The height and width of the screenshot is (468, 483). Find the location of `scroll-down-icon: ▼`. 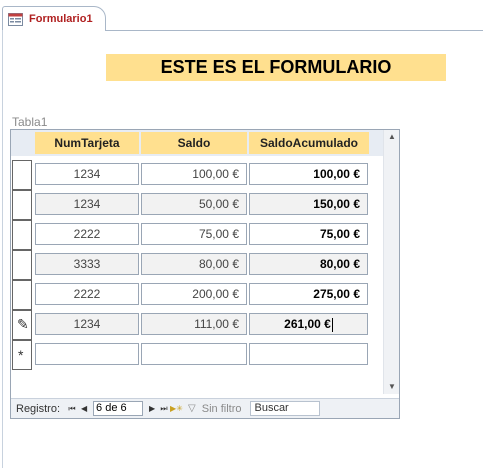

scroll-down-icon: ▼ is located at coordinates (392, 387).